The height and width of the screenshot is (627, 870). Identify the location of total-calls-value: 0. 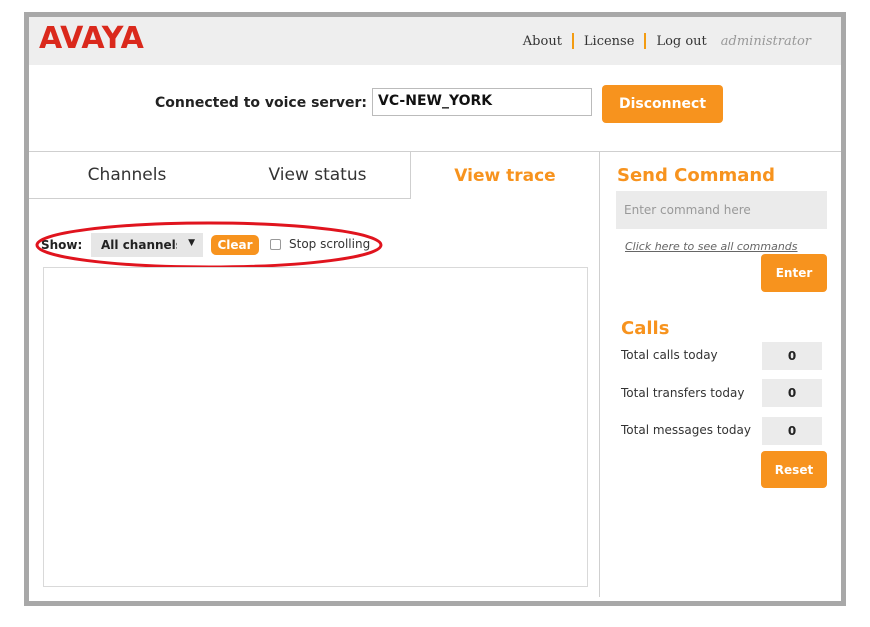
(792, 356).